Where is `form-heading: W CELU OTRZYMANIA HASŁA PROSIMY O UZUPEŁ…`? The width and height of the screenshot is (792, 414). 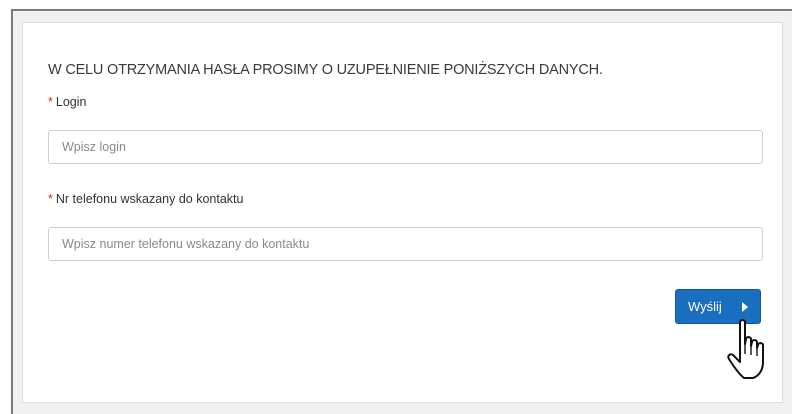 form-heading: W CELU OTRZYMANIA HASŁA PROSIMY O UZUPEŁ… is located at coordinates (325, 70).